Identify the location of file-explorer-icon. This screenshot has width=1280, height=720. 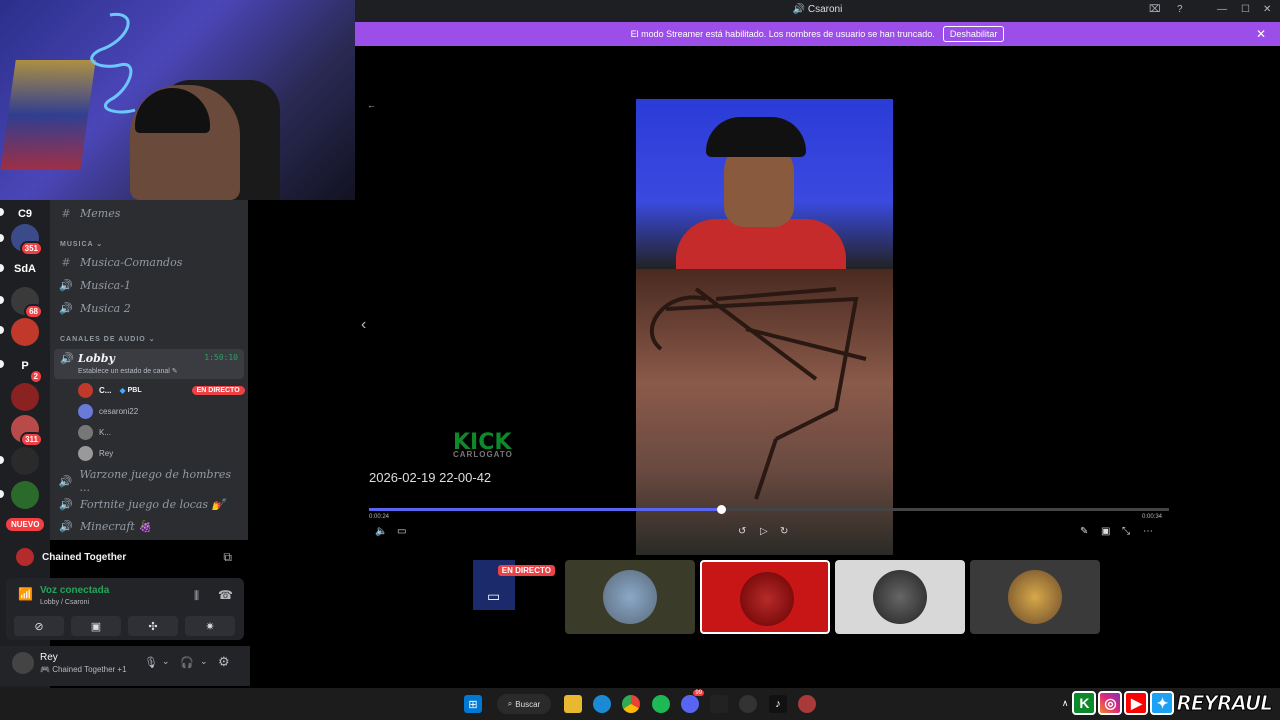
(573, 704).